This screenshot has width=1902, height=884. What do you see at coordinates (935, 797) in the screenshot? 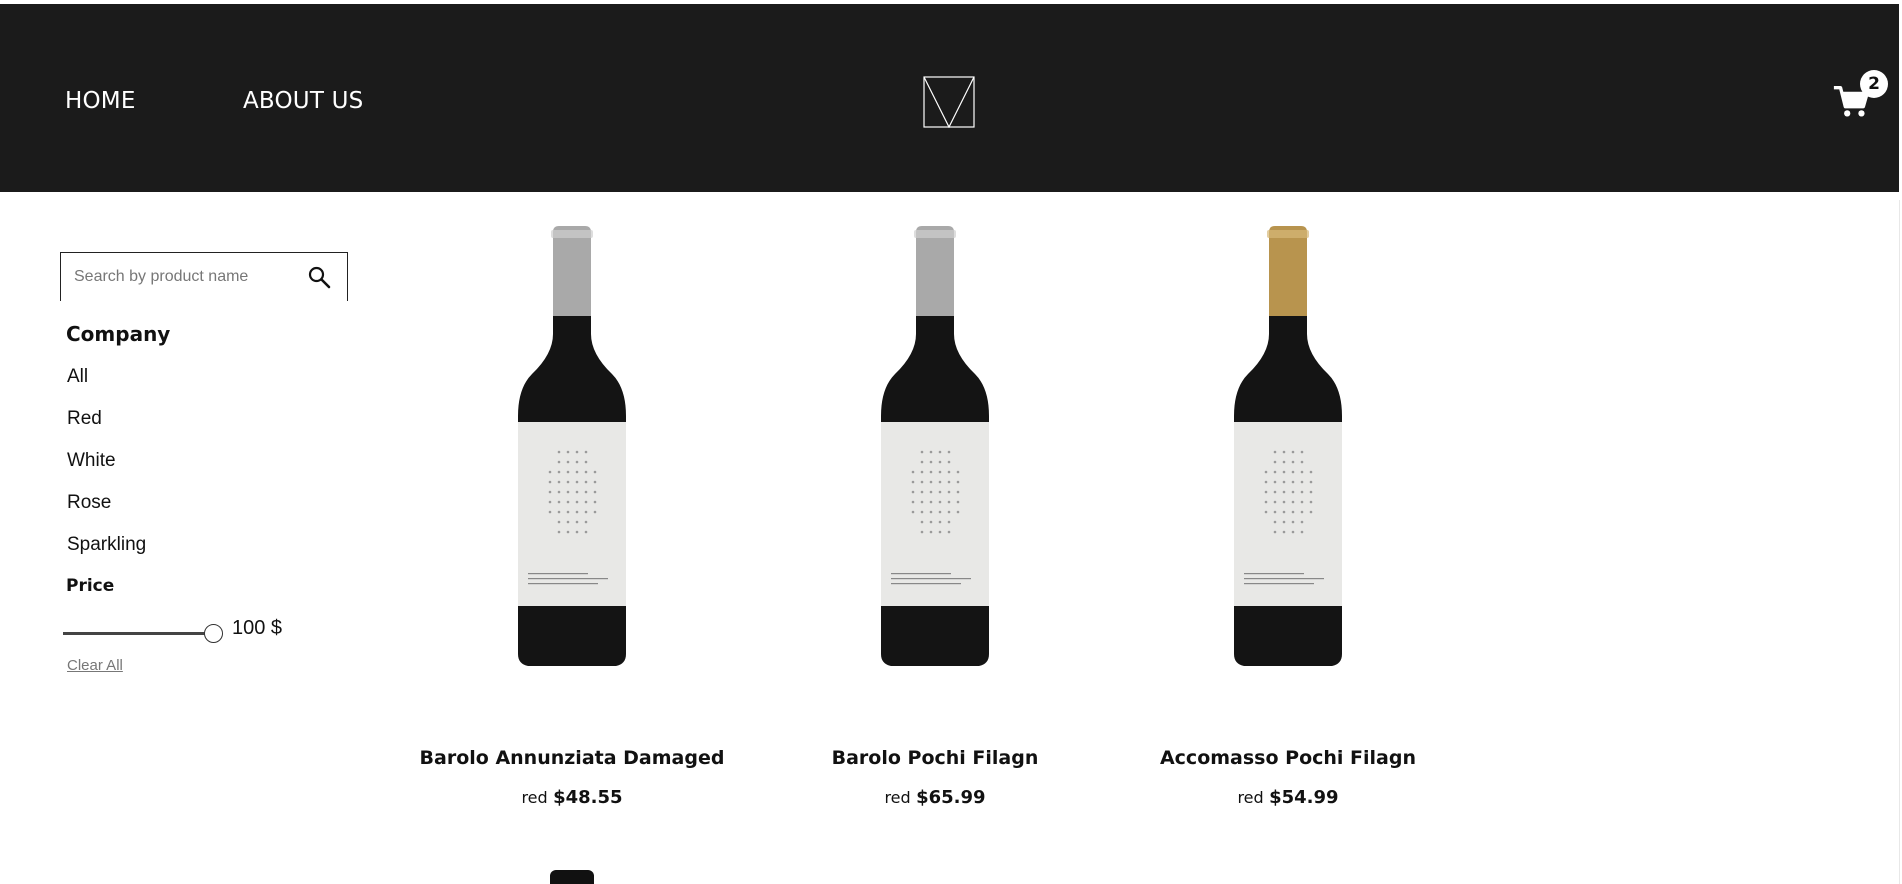
I see `product-price: red $65.99` at bounding box center [935, 797].